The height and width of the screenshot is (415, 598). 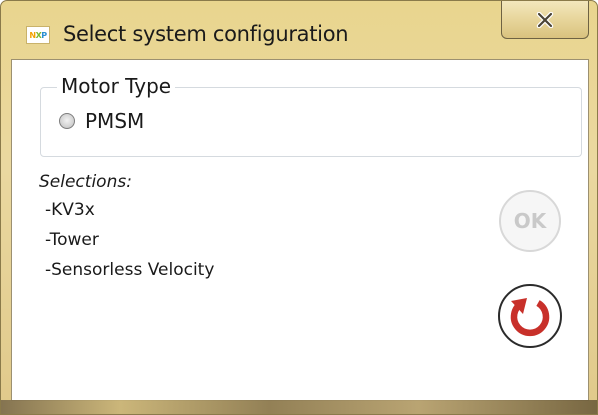 I want to click on nxp-logo-icon: NXP, so click(x=38, y=35).